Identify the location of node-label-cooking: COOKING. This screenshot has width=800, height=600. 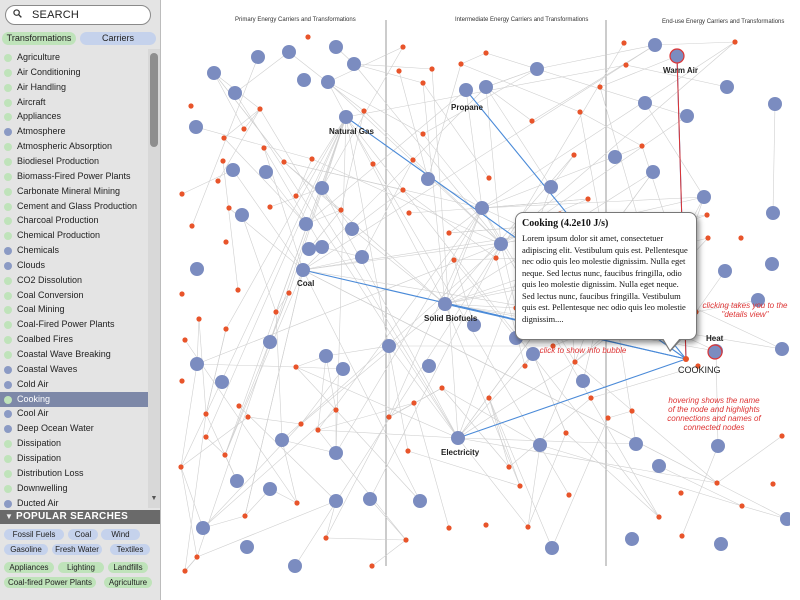
(699, 370).